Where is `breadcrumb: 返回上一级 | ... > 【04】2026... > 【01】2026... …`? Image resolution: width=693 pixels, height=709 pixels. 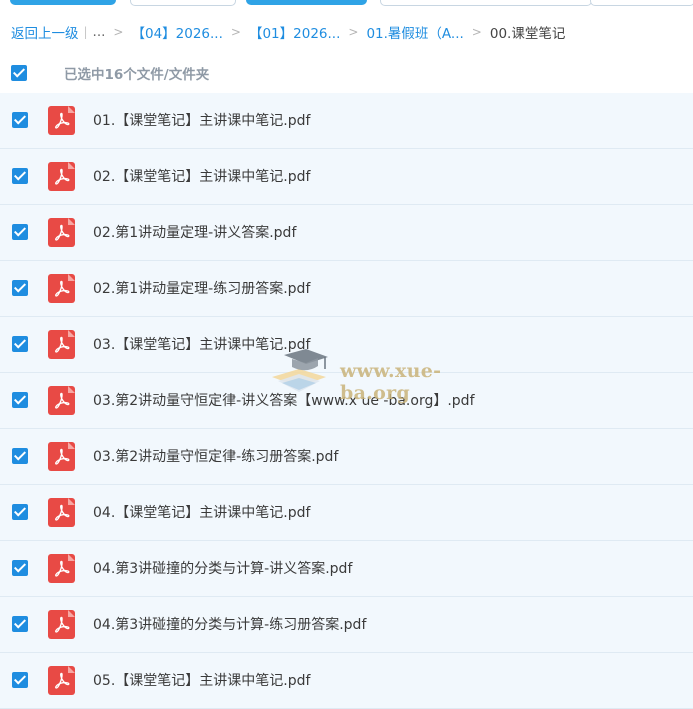 breadcrumb: 返回上一级 | ... > 【04】2026... > 【01】2026... … is located at coordinates (288, 32).